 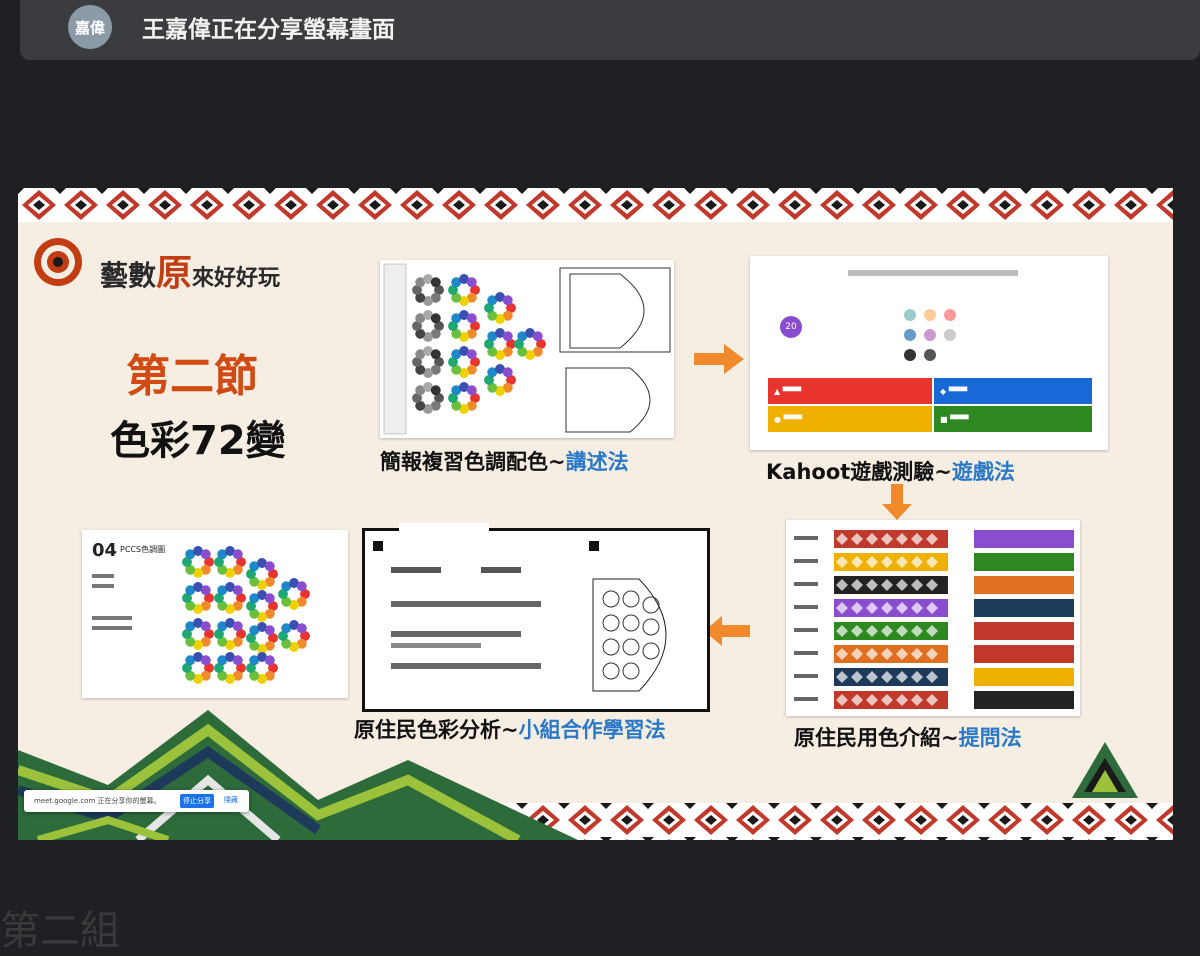 I want to click on kahoot-question-image, so click(x=930, y=335).